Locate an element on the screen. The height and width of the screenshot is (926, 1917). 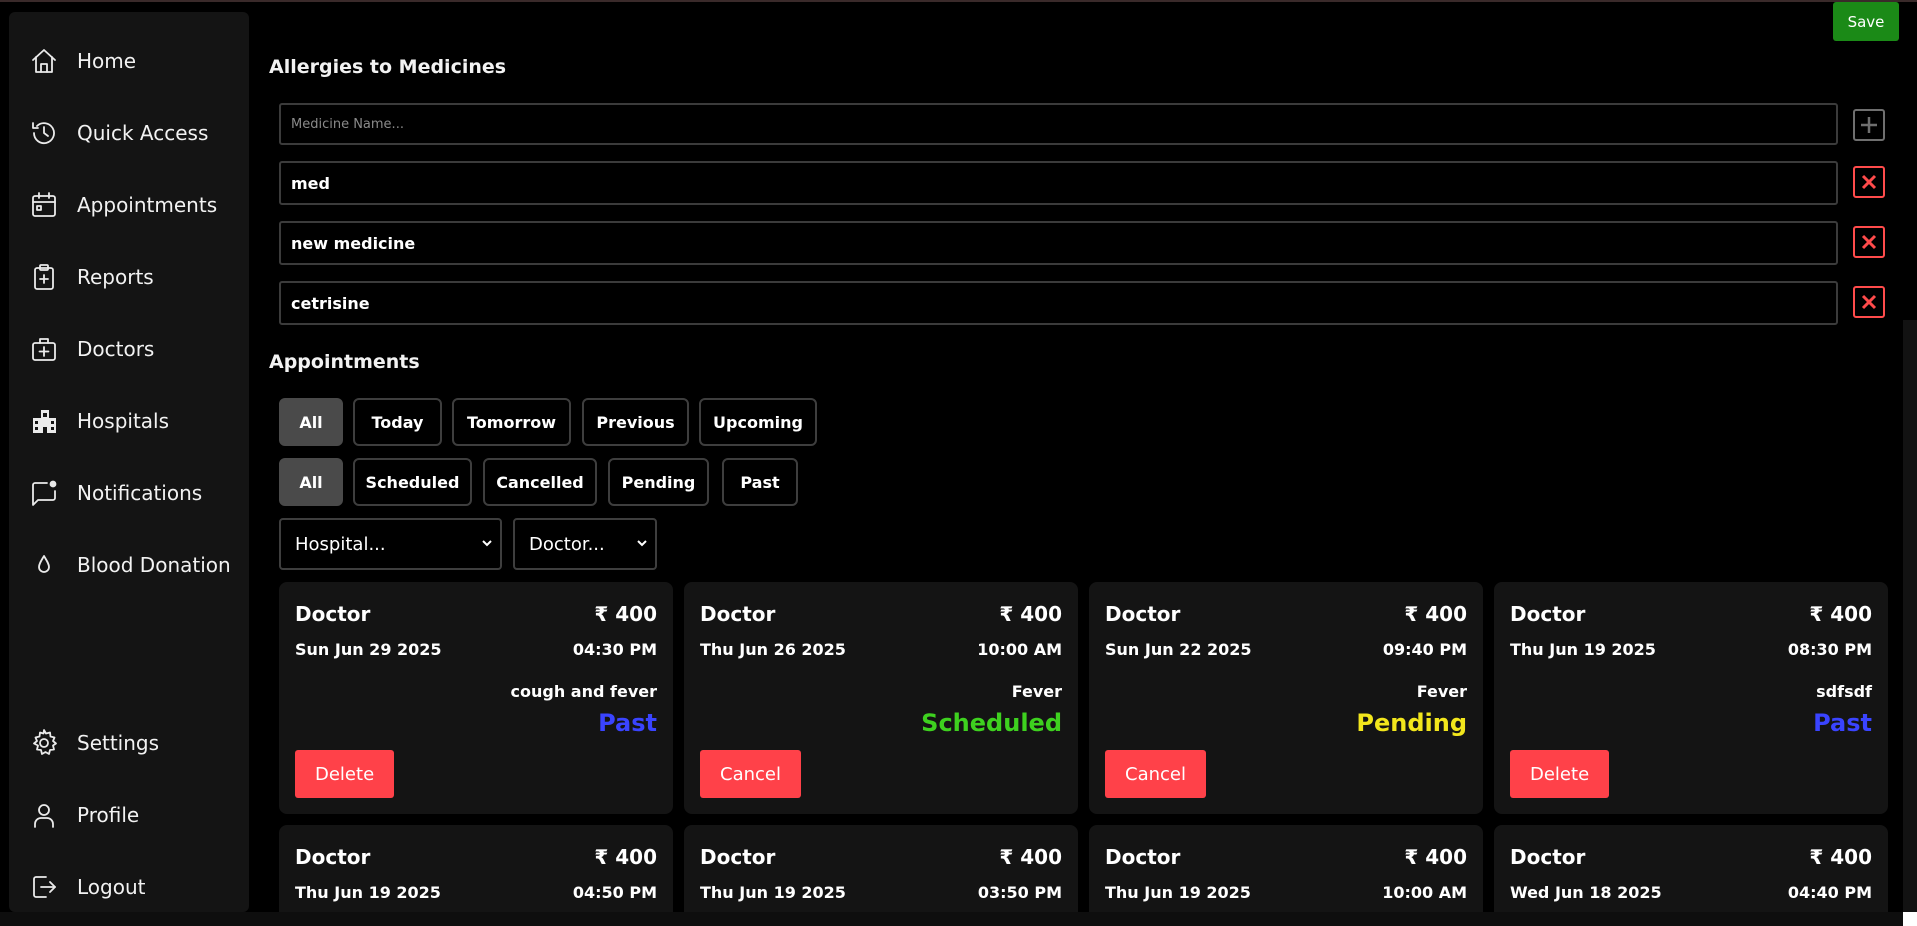
scrollbar is located at coordinates (1910, 623).